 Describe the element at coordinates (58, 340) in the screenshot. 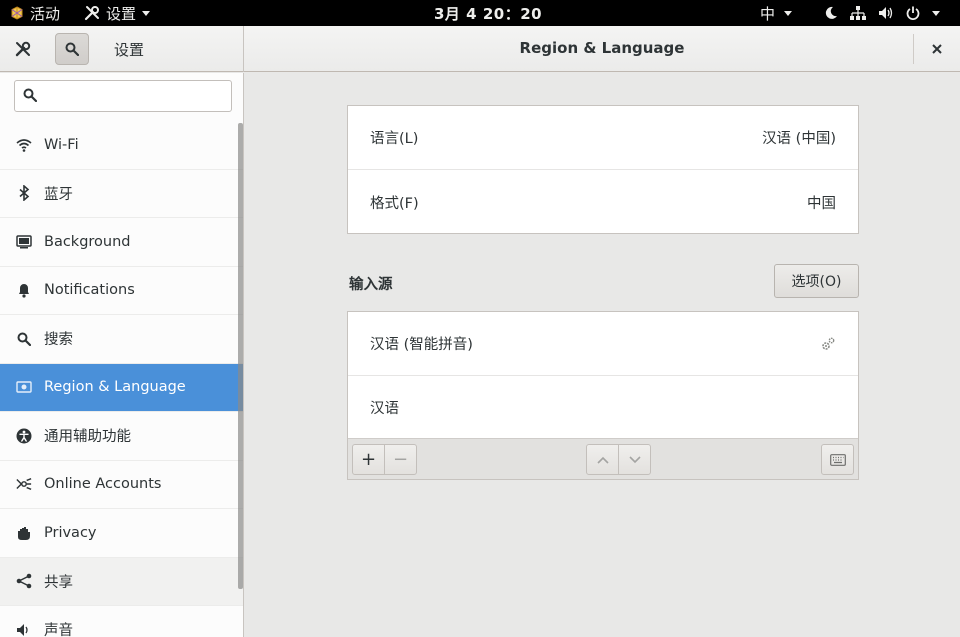

I see `sidebar-item-label: 搜索` at that location.